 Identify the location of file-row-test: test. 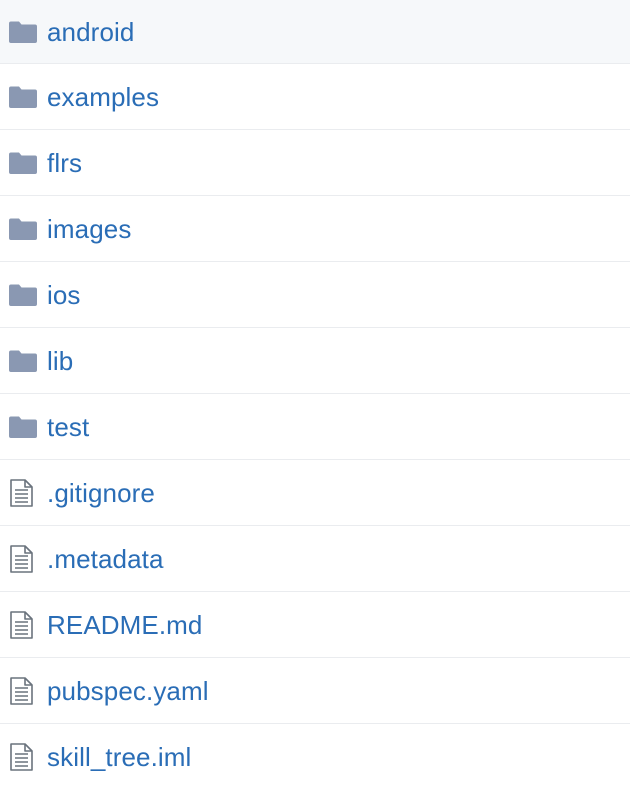
(315, 427).